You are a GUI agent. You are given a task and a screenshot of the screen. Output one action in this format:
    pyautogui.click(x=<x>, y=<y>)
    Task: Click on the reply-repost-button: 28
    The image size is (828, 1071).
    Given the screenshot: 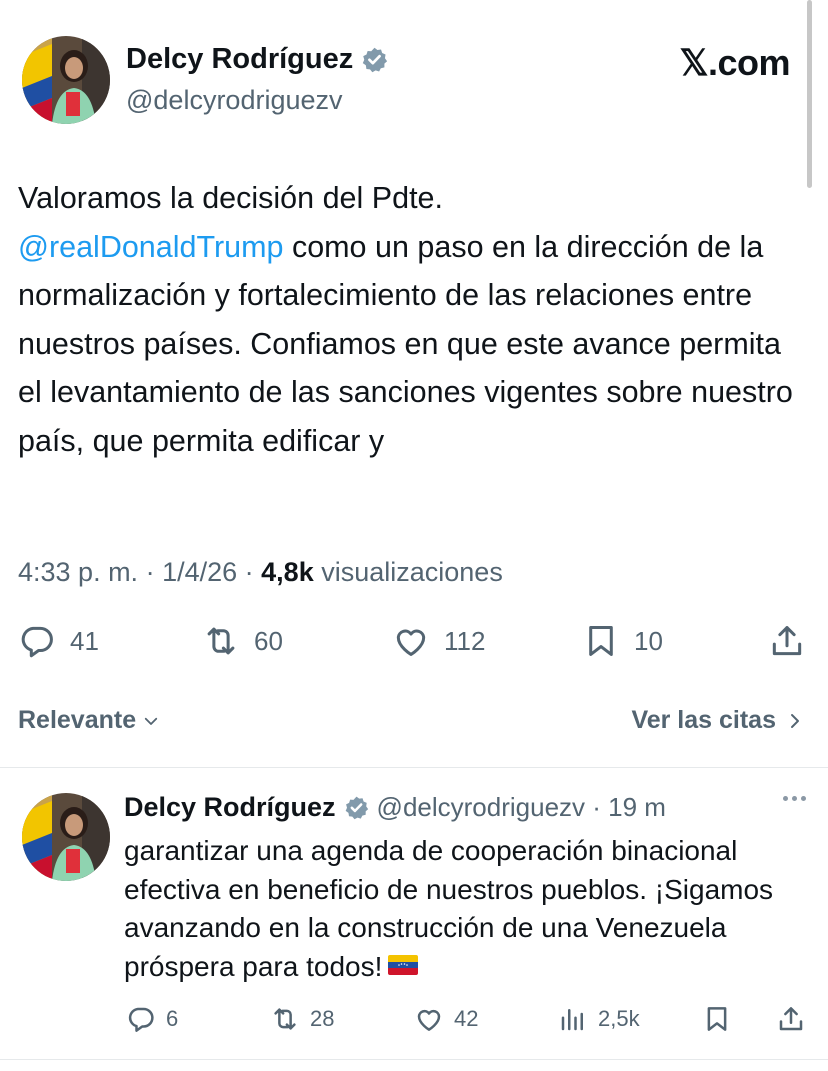 What is the action you would take?
    pyautogui.click(x=302, y=1019)
    